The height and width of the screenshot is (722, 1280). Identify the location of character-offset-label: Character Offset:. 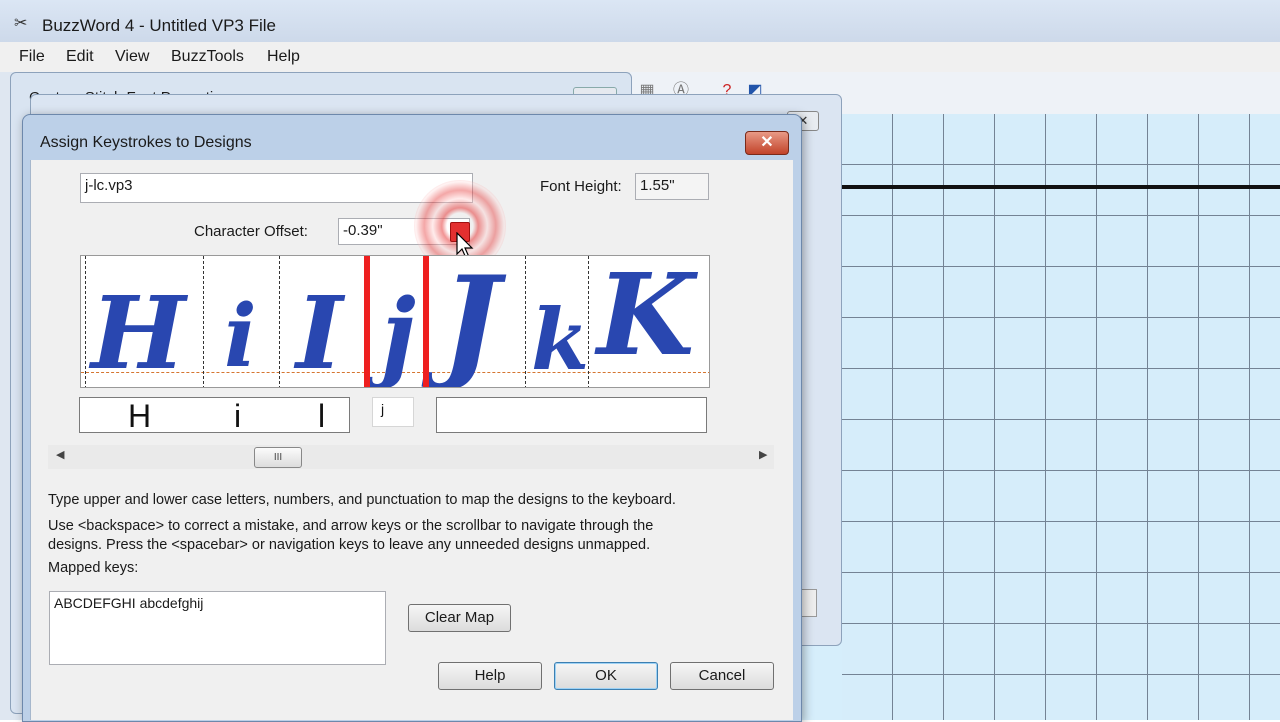
(251, 231).